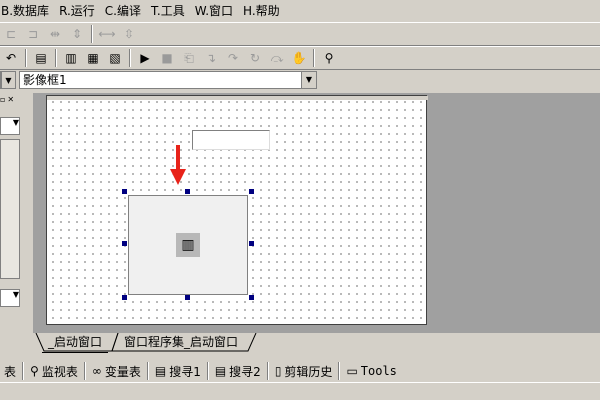  Describe the element at coordinates (145, 58) in the screenshot. I see `play-icon: ▶` at that location.